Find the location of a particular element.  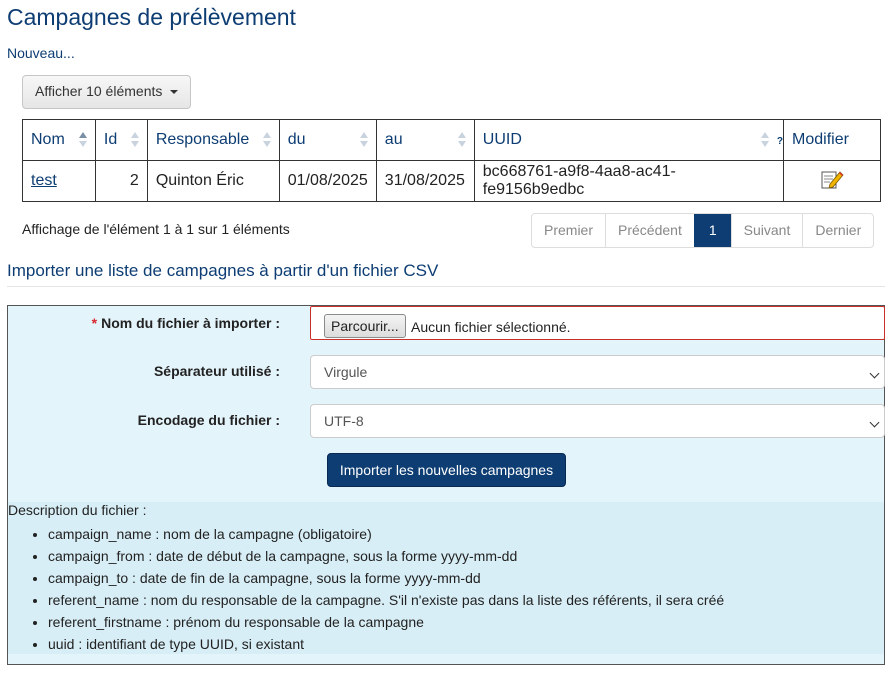

cell-uuid: bc668761-a9f8-4aa8-ac41-fe9156b9edbc is located at coordinates (629, 181).